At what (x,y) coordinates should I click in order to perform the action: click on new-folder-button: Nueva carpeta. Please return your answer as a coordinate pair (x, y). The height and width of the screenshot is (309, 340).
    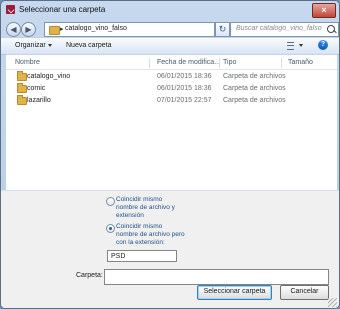
    Looking at the image, I should click on (89, 45).